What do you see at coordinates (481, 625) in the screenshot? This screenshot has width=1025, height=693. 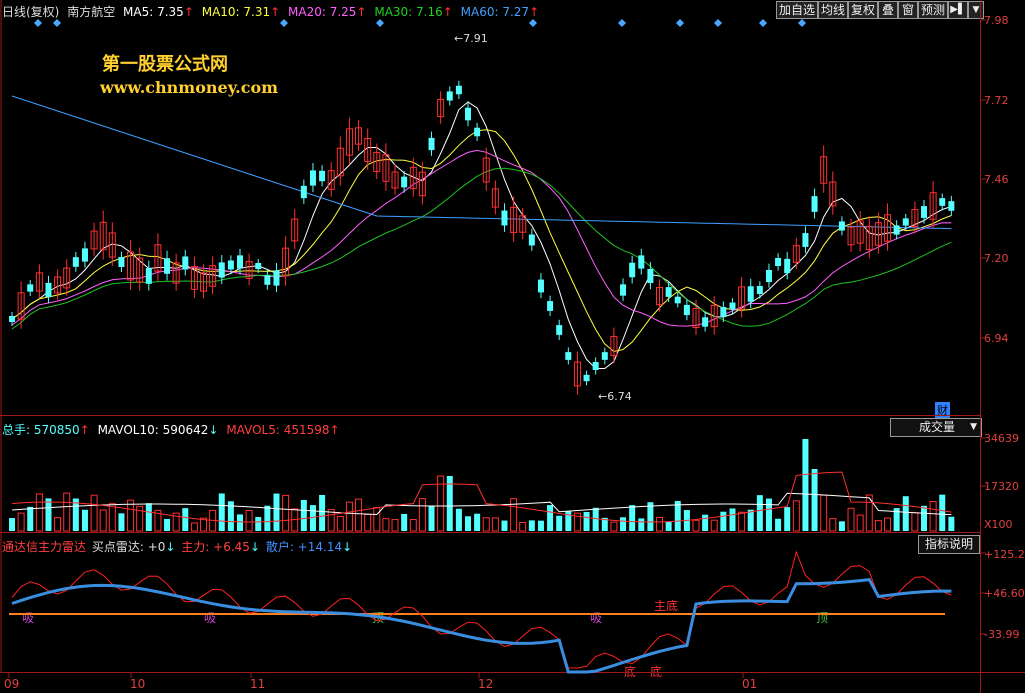 I see `retail-line` at bounding box center [481, 625].